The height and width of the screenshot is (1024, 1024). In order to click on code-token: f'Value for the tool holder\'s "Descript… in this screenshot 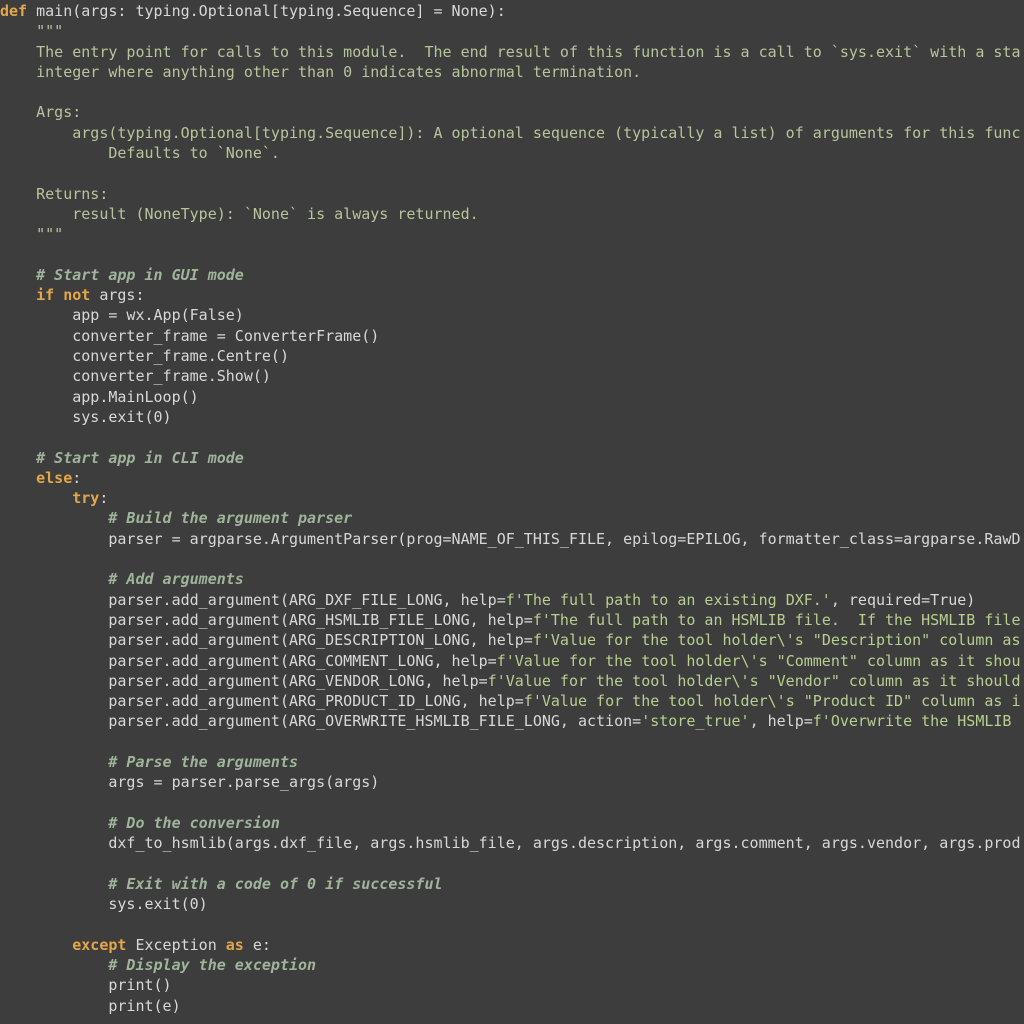, I will do `click(776, 640)`.